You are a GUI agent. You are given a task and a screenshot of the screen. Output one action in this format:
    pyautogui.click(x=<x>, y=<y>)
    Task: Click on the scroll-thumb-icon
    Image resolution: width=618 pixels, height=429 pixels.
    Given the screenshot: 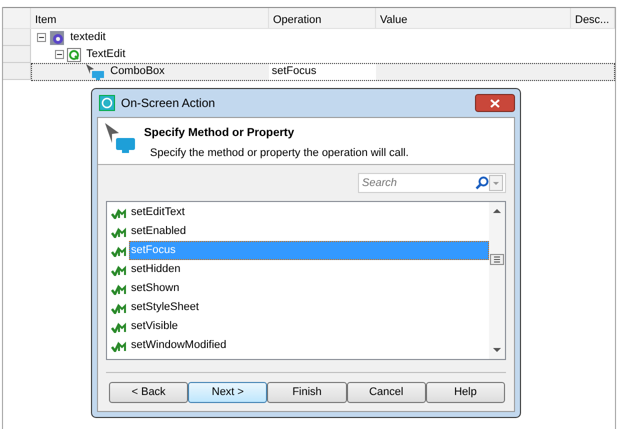 What is the action you would take?
    pyautogui.click(x=497, y=259)
    